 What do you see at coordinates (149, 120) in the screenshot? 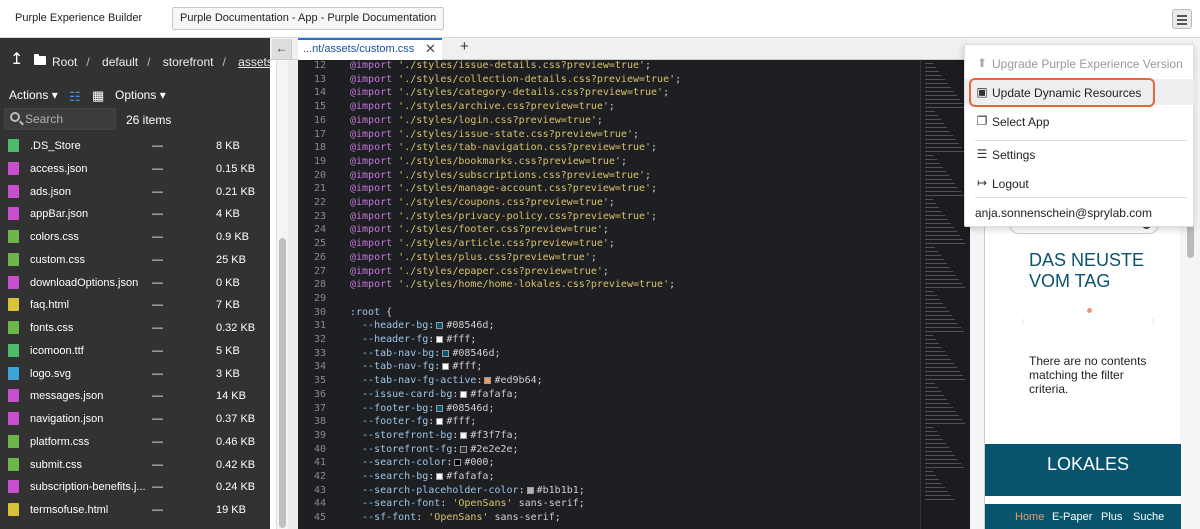
I see `item-count: 26 items` at bounding box center [149, 120].